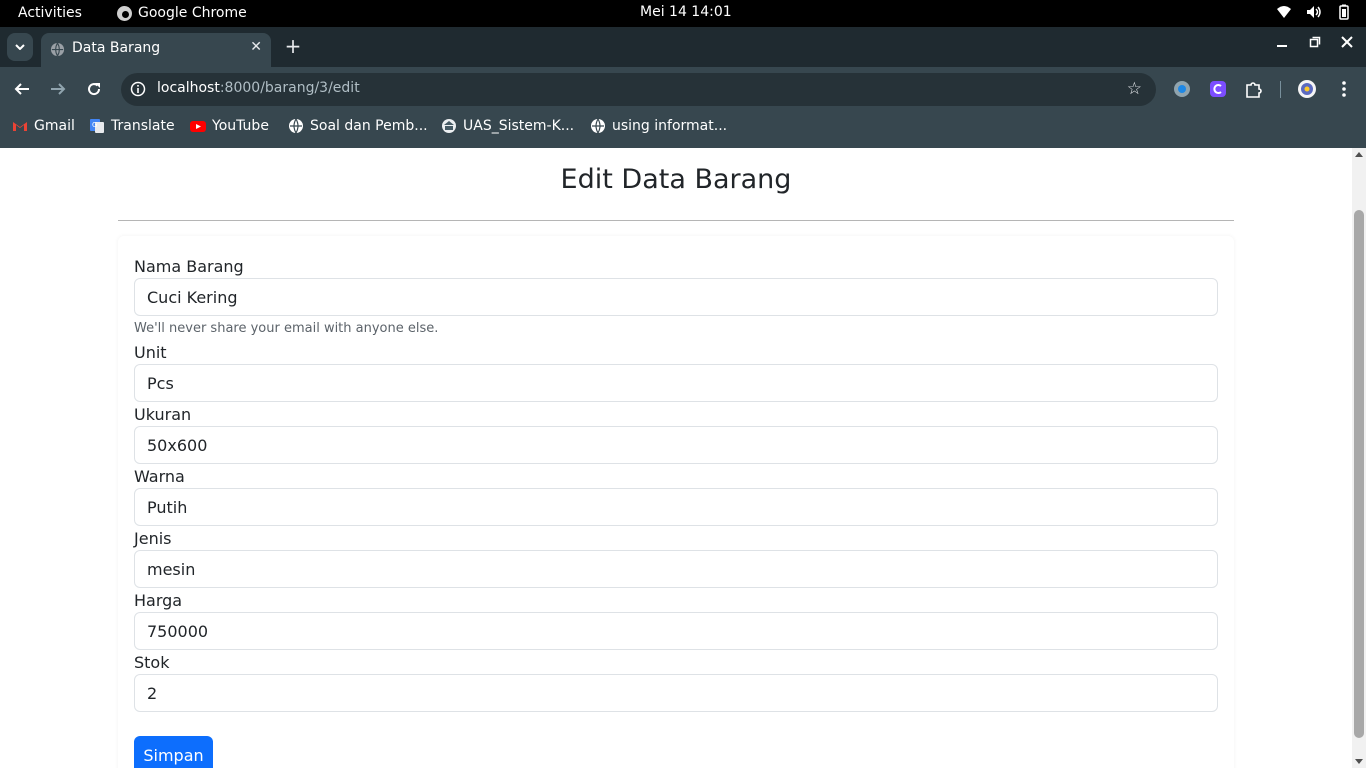 This screenshot has width=1366, height=768. I want to click on close-icon, so click(1347, 42).